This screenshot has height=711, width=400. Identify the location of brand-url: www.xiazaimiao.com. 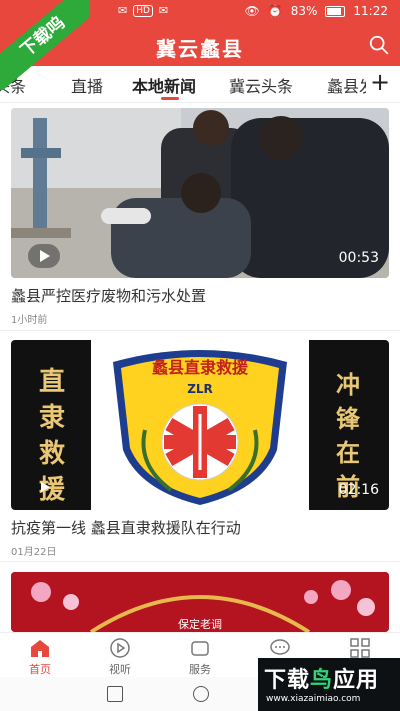
(313, 699).